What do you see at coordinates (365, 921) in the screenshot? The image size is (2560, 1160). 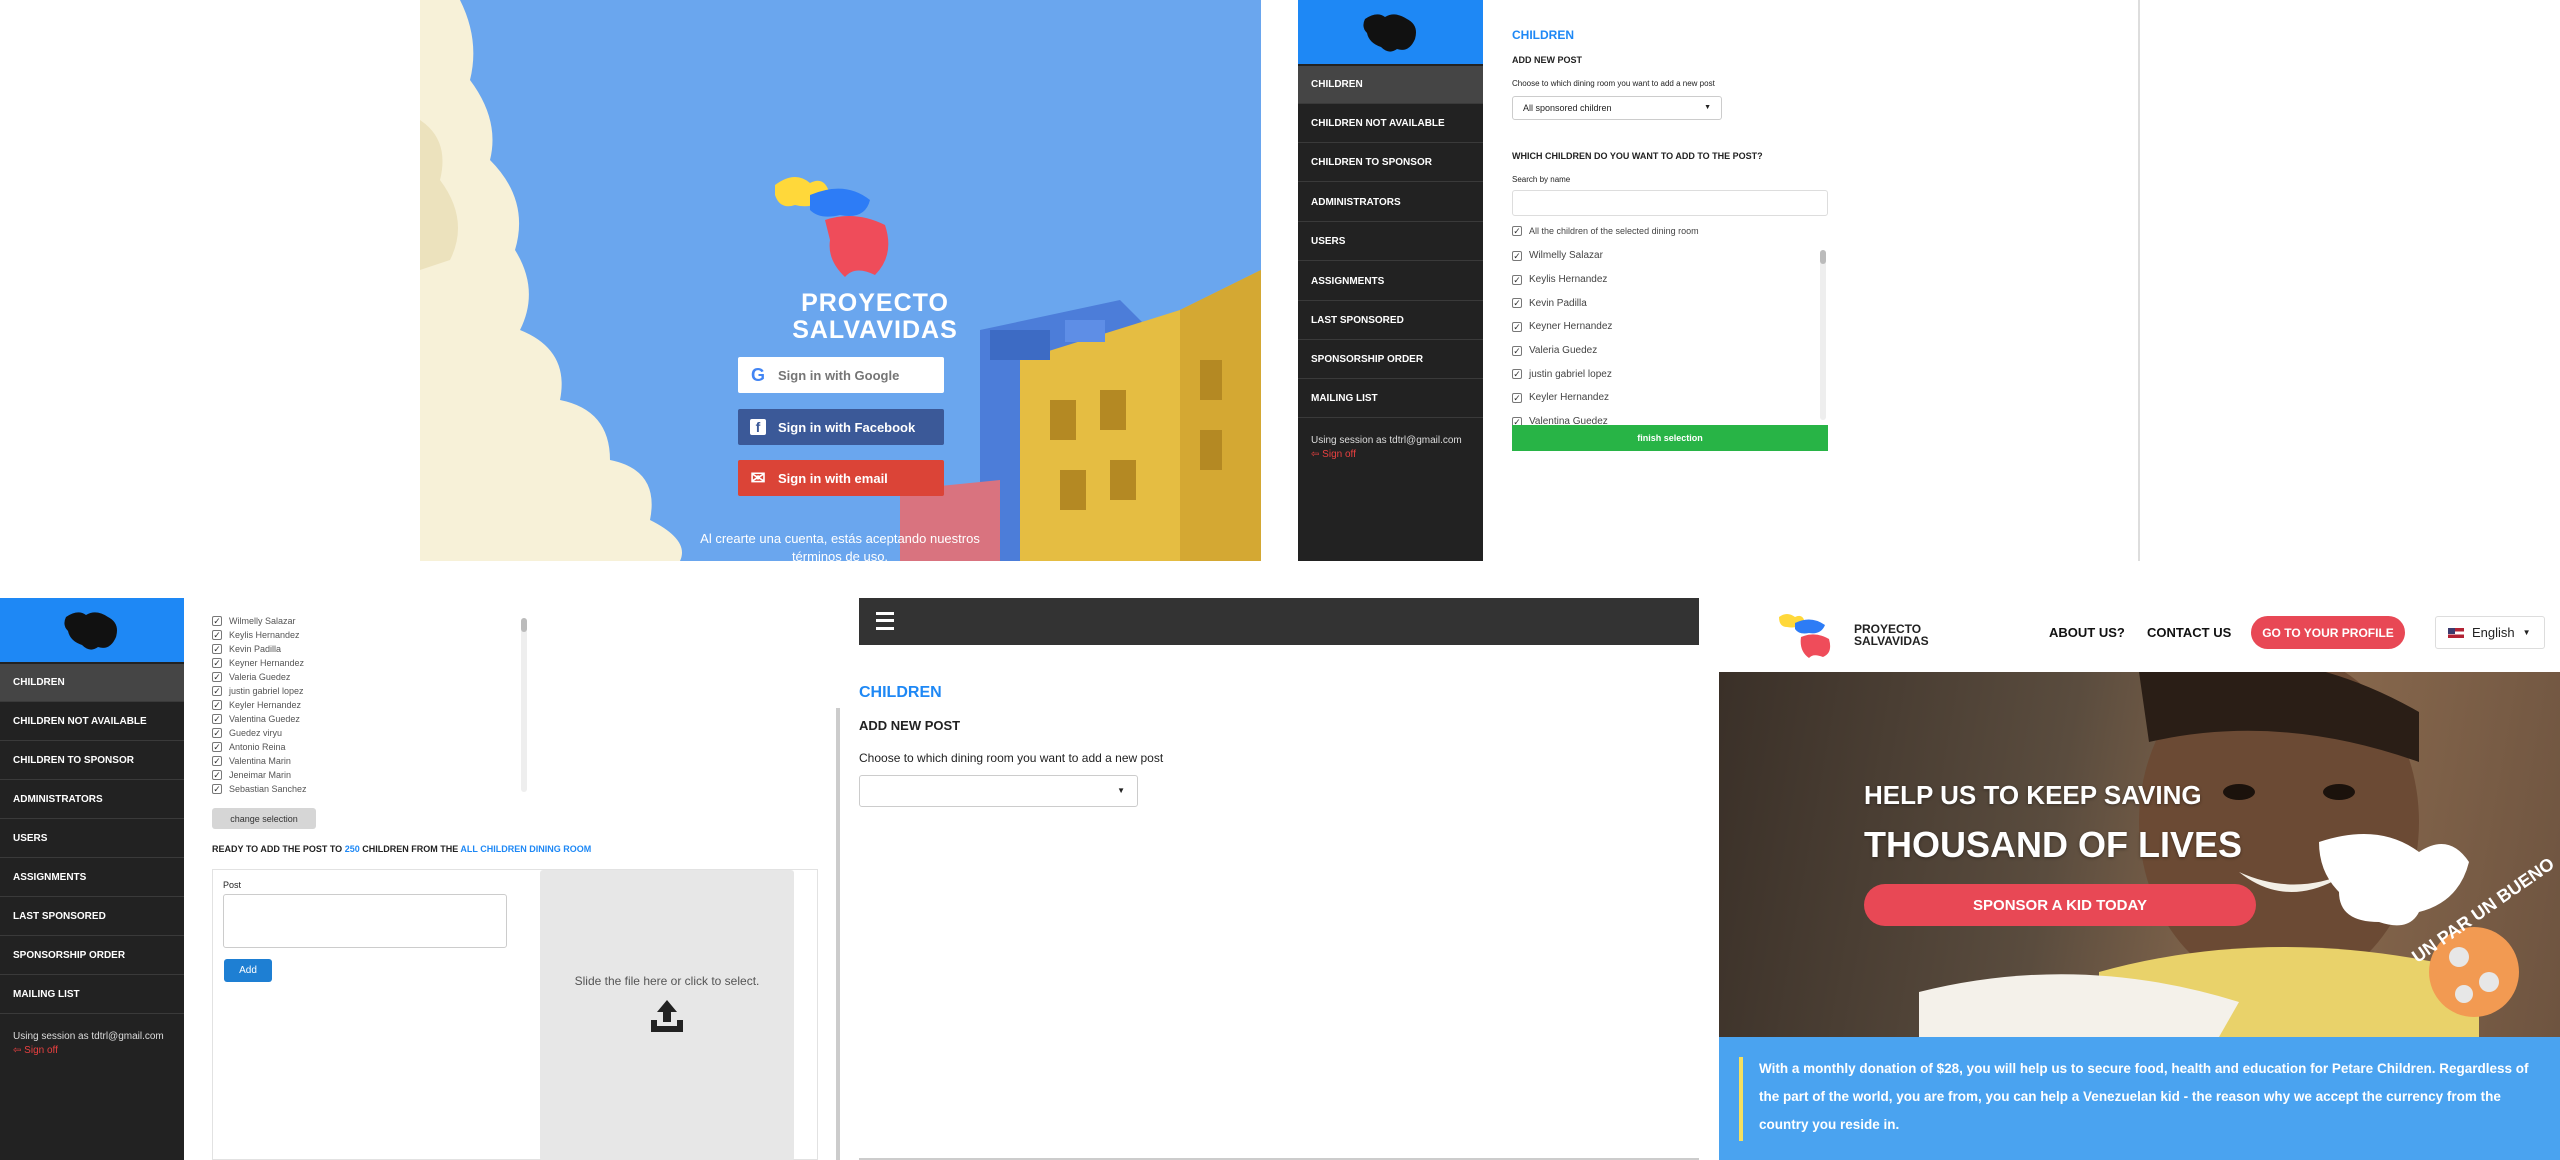 I see `post-textarea` at bounding box center [365, 921].